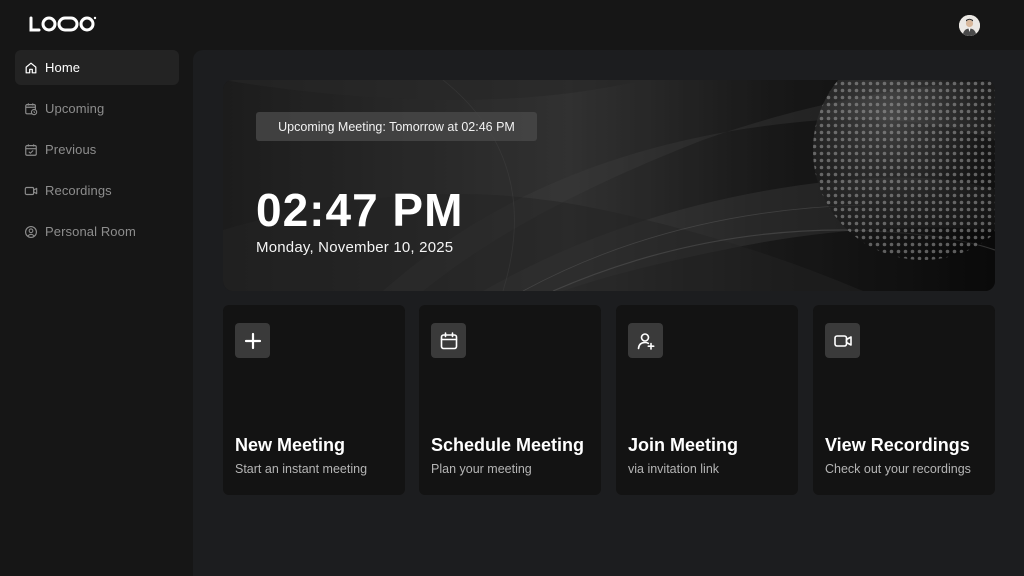 This screenshot has height=576, width=1024. I want to click on calendar-check-icon, so click(31, 150).